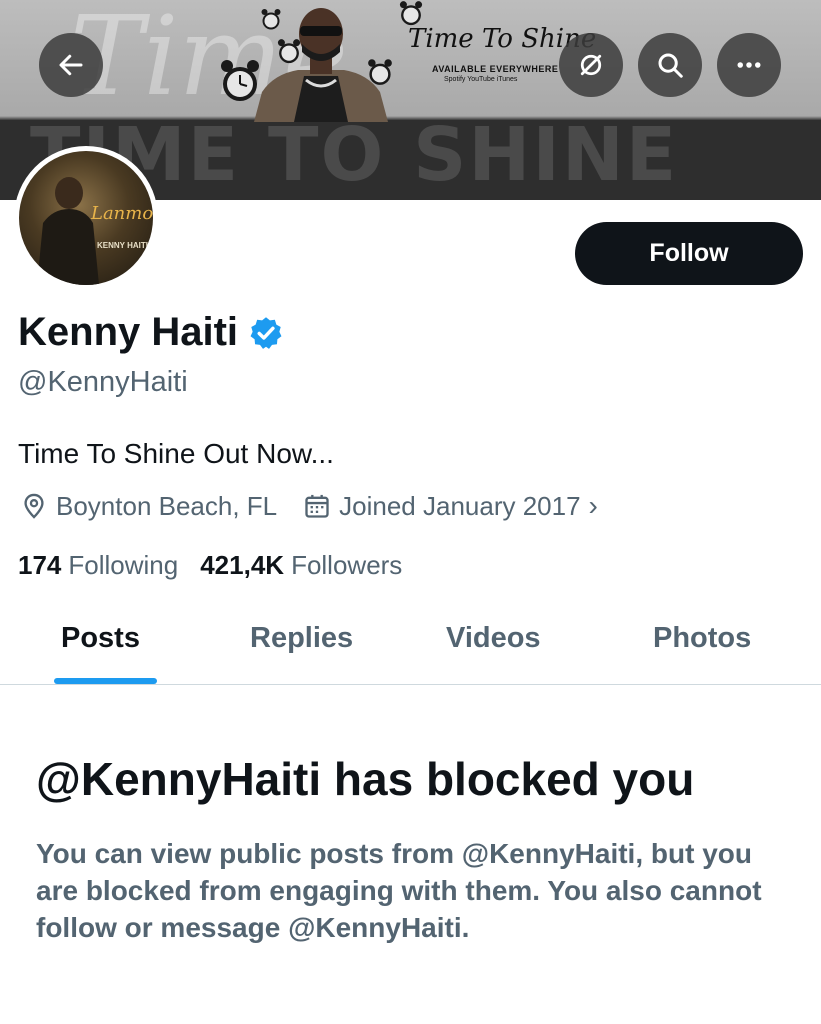 This screenshot has width=821, height=1024. I want to click on more-button, so click(749, 65).